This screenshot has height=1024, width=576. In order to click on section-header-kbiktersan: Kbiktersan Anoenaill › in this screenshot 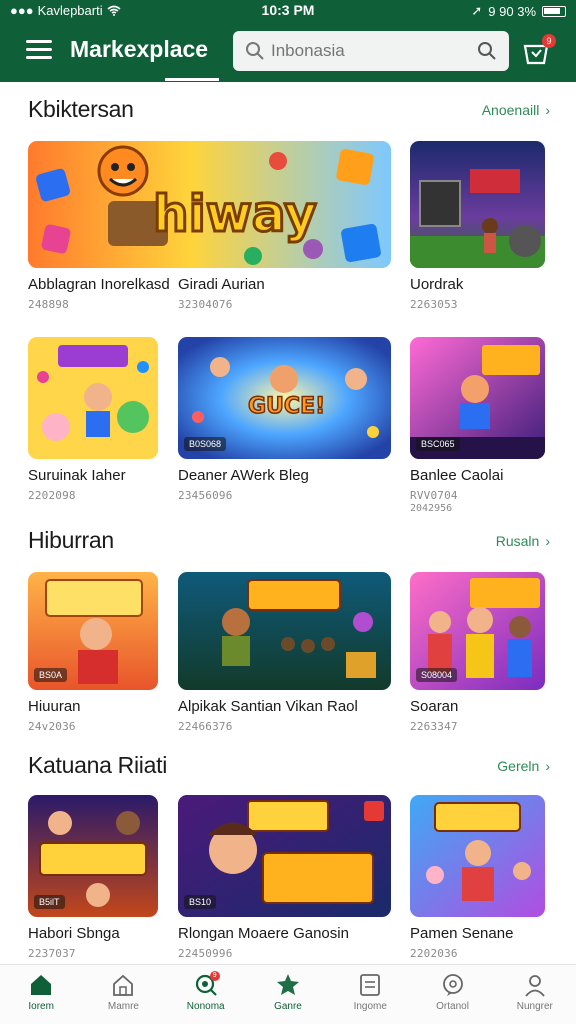, I will do `click(289, 111)`.